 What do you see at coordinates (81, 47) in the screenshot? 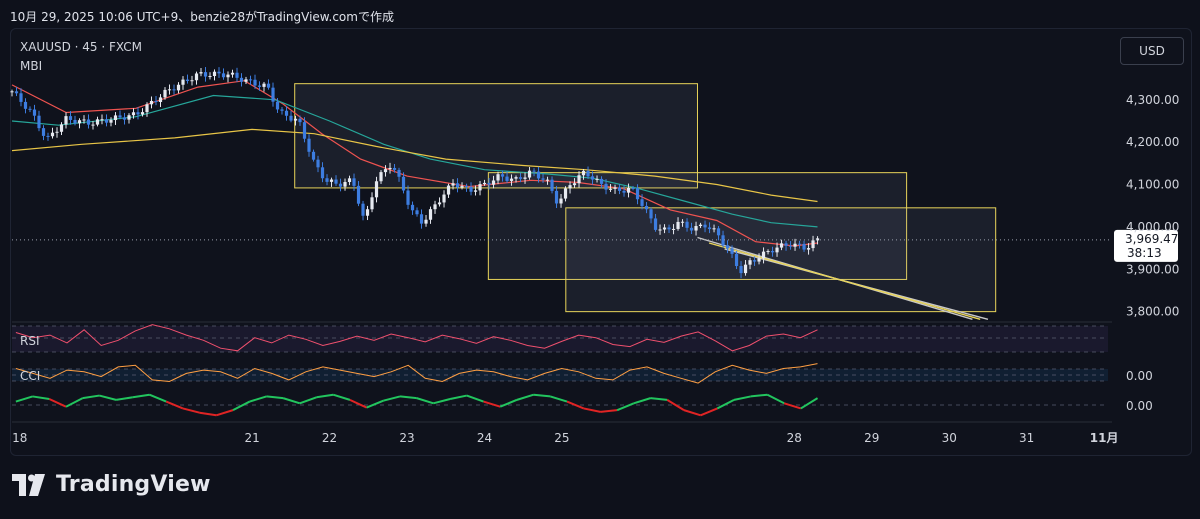
I see `symbol-legend: XAUUSD · 45 · FXCM` at bounding box center [81, 47].